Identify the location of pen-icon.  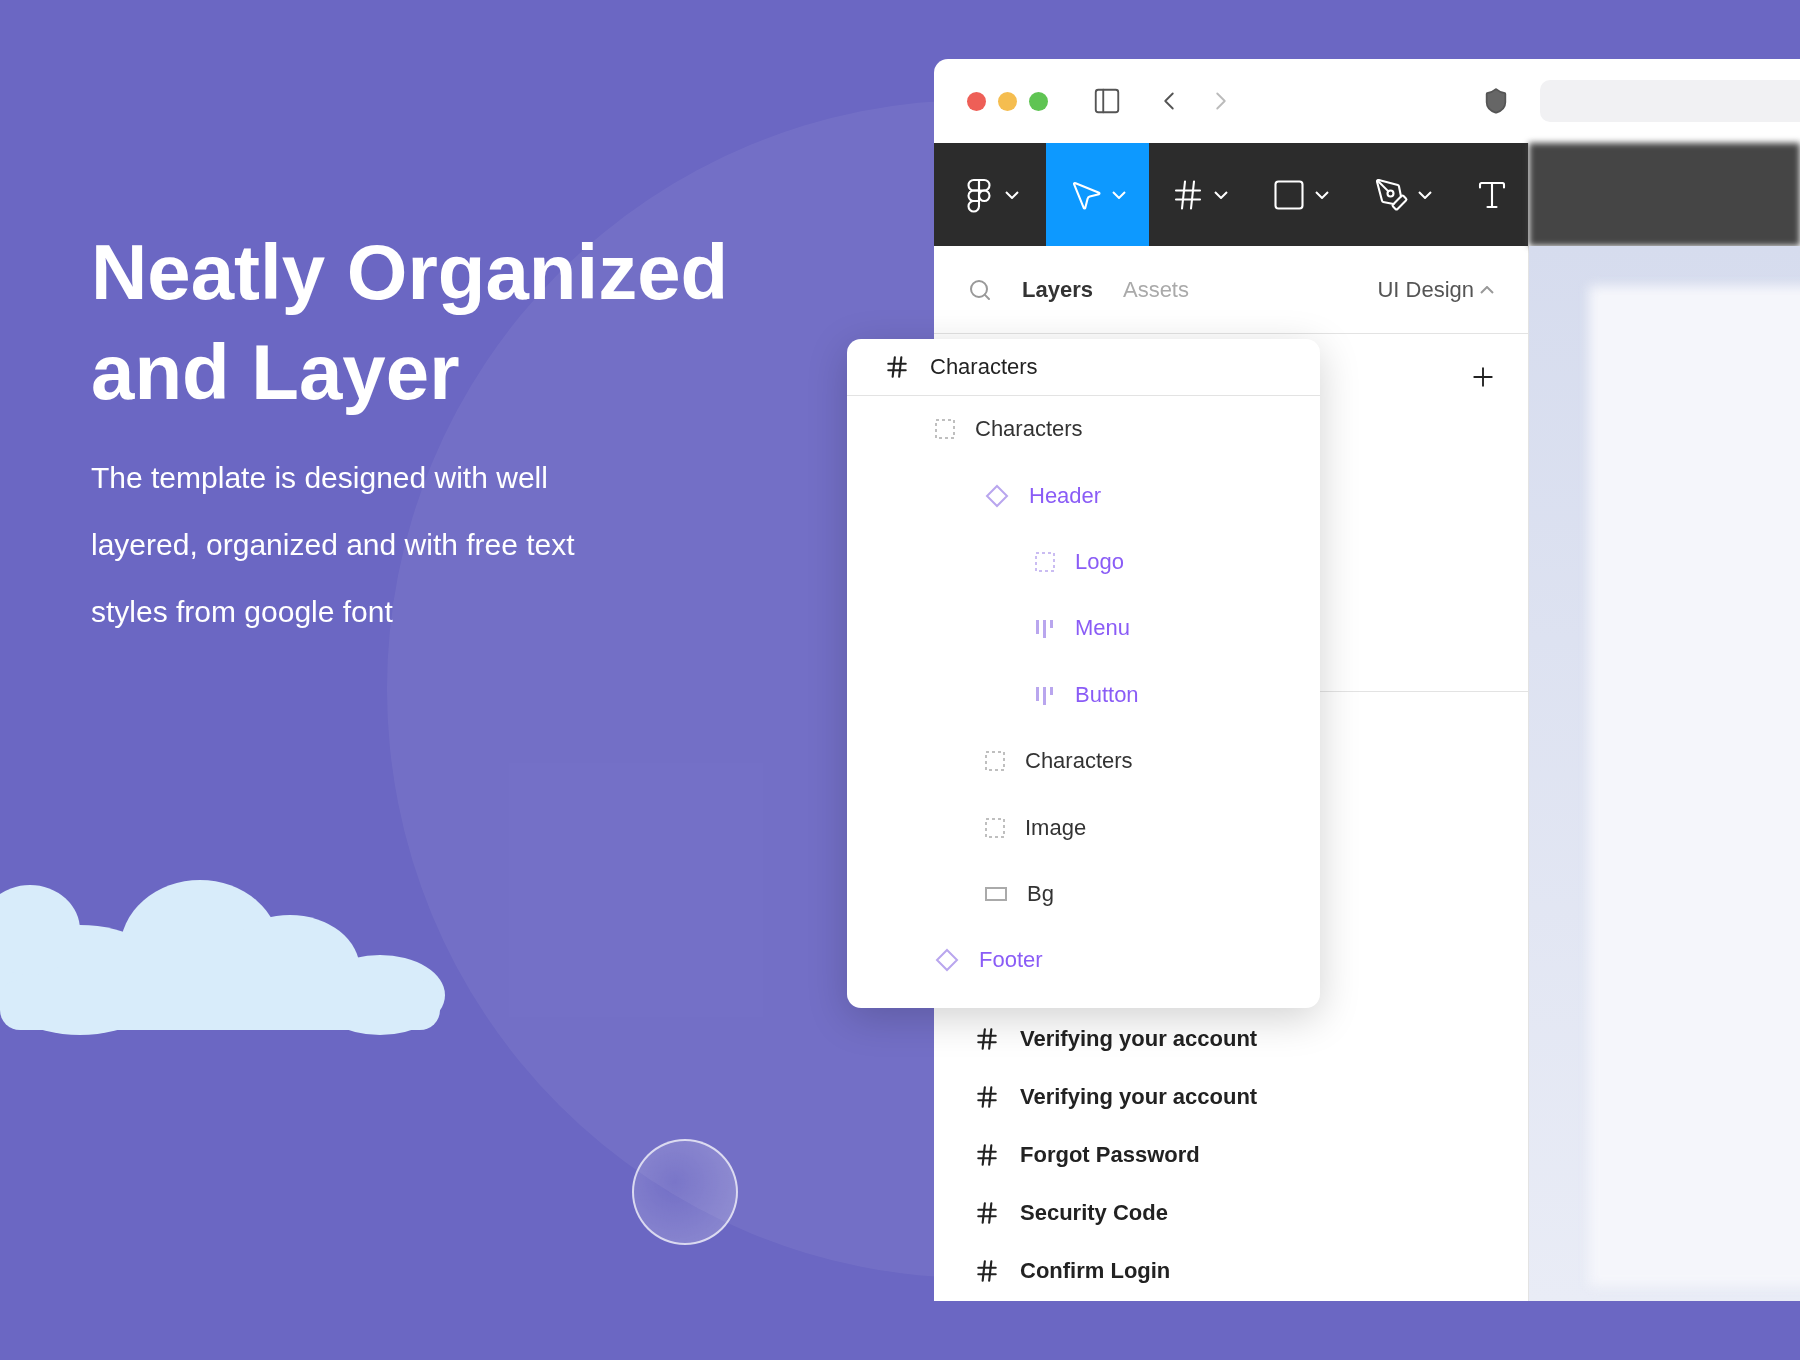
(1392, 194).